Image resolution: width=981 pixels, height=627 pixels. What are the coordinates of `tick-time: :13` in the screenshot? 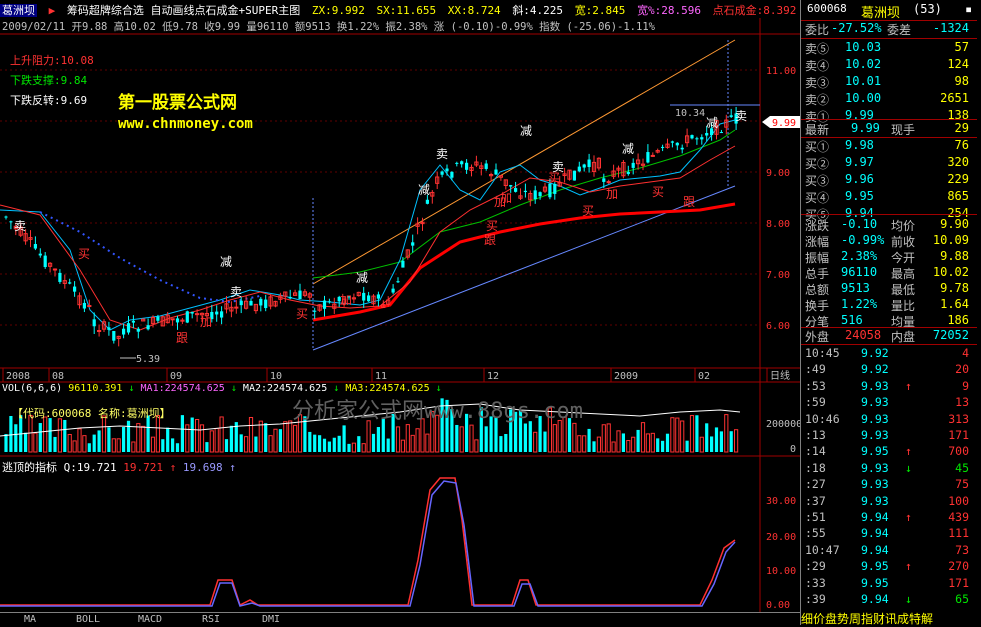 It's located at (815, 435).